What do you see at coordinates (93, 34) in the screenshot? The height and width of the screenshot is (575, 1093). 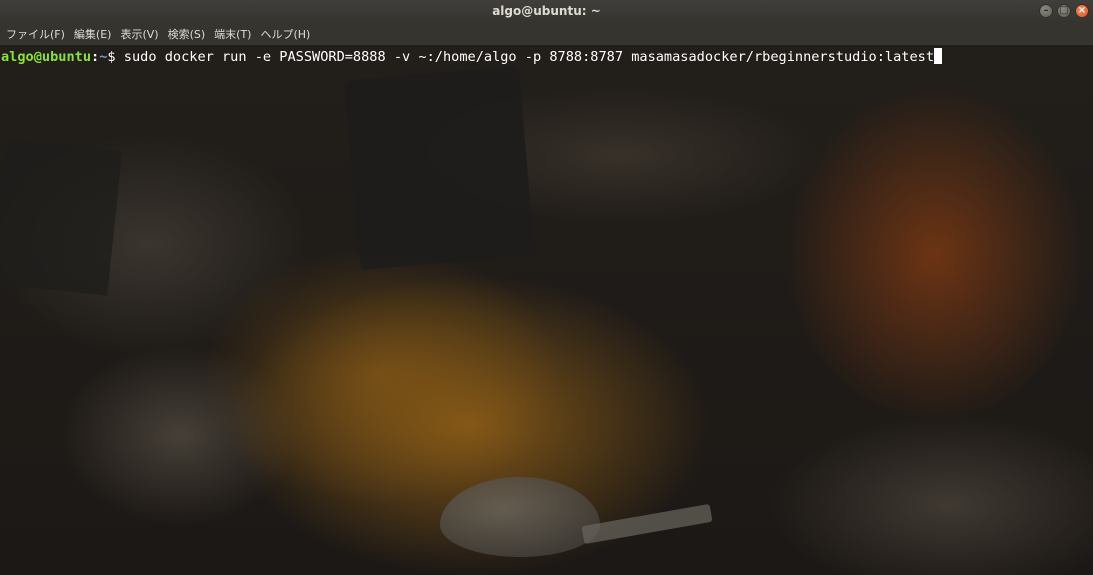 I see `menu-edit: 編集(E)` at bounding box center [93, 34].